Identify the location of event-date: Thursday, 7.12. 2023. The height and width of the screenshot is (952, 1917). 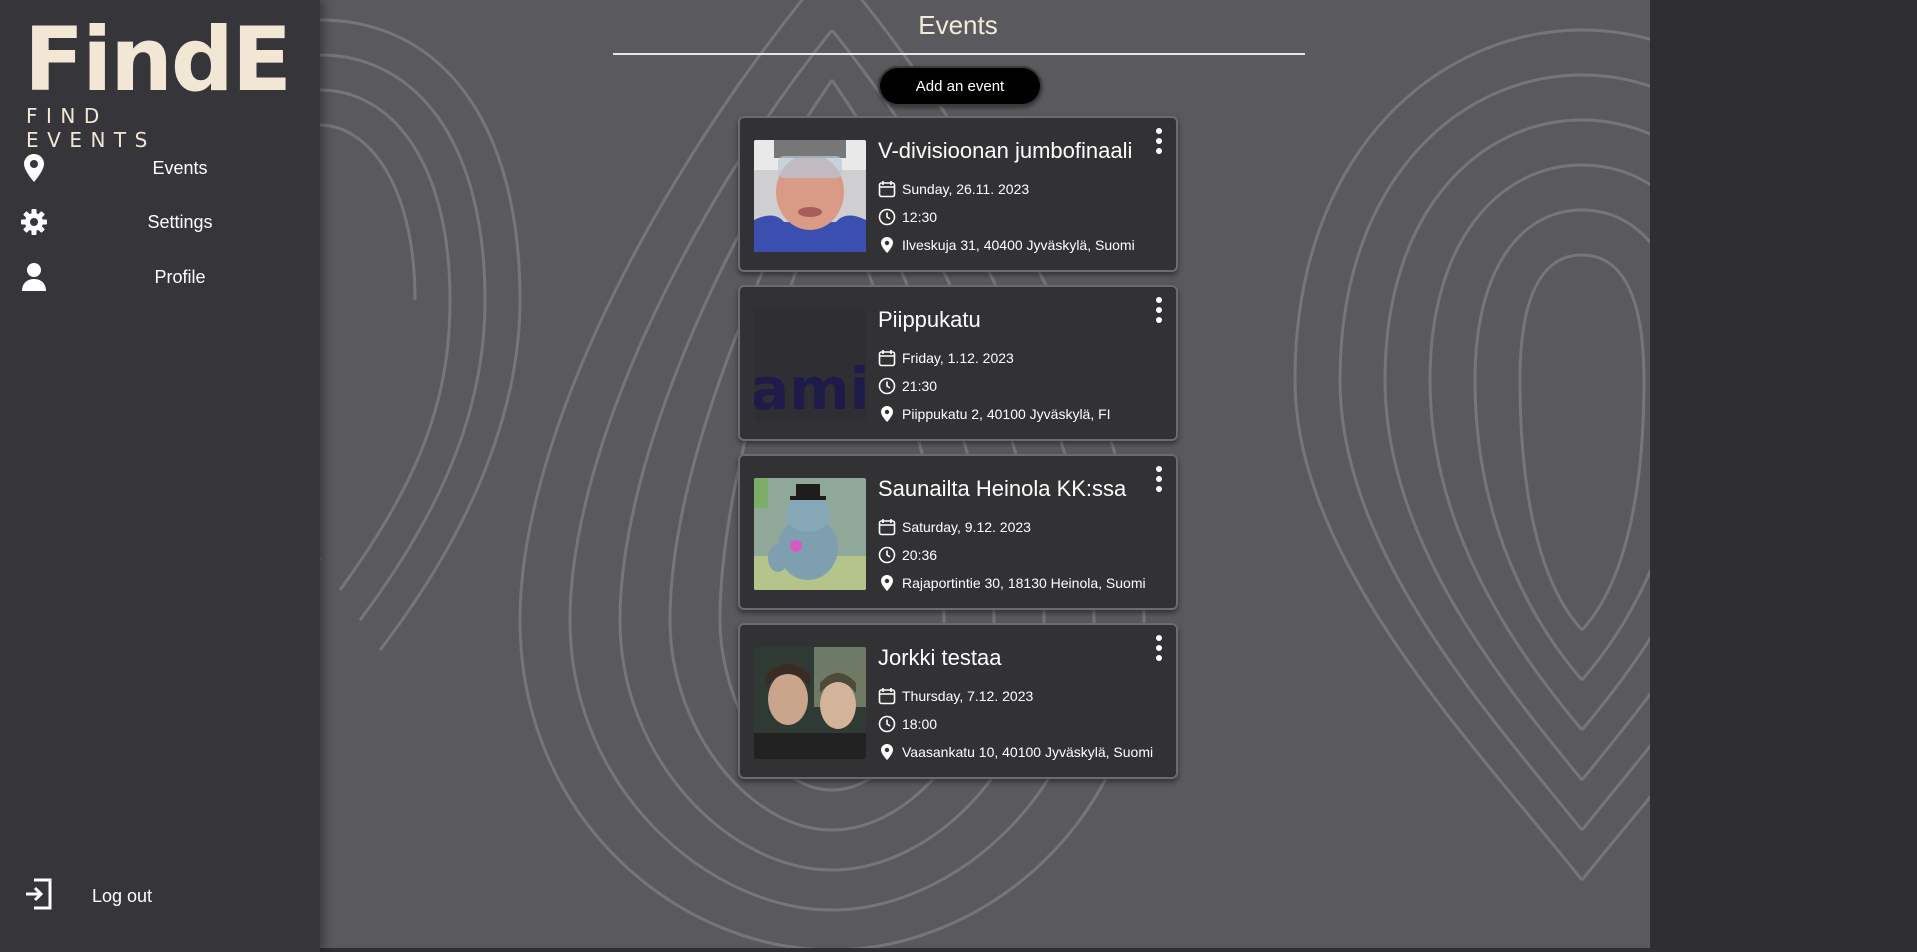
(955, 696).